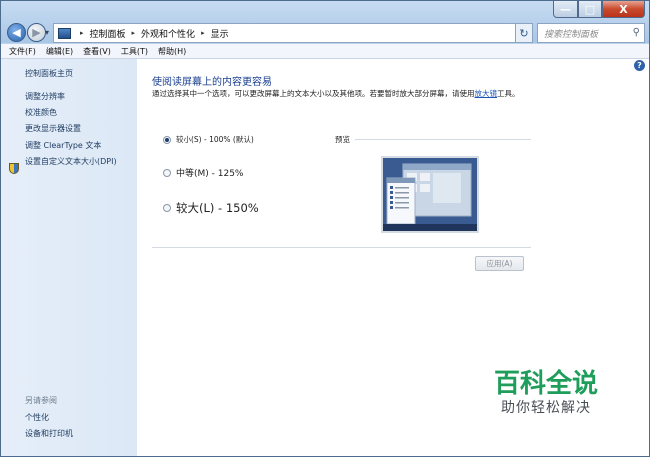  Describe the element at coordinates (623, 9) in the screenshot. I see `close-button: X` at that location.